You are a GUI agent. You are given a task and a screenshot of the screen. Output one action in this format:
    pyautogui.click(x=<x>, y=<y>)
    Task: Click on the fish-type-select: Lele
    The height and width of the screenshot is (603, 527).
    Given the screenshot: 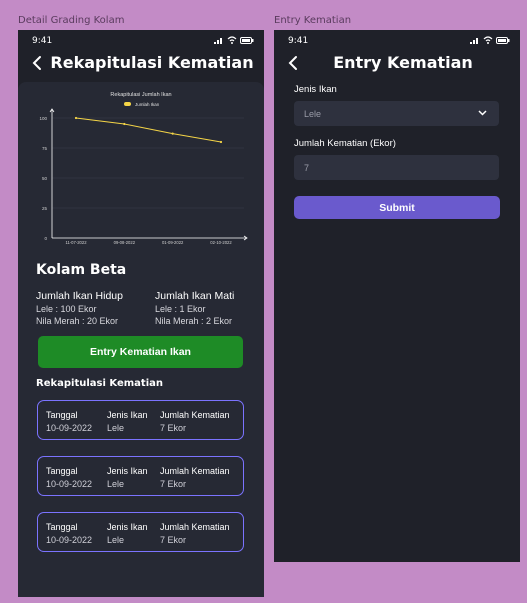 What is the action you would take?
    pyautogui.click(x=396, y=113)
    